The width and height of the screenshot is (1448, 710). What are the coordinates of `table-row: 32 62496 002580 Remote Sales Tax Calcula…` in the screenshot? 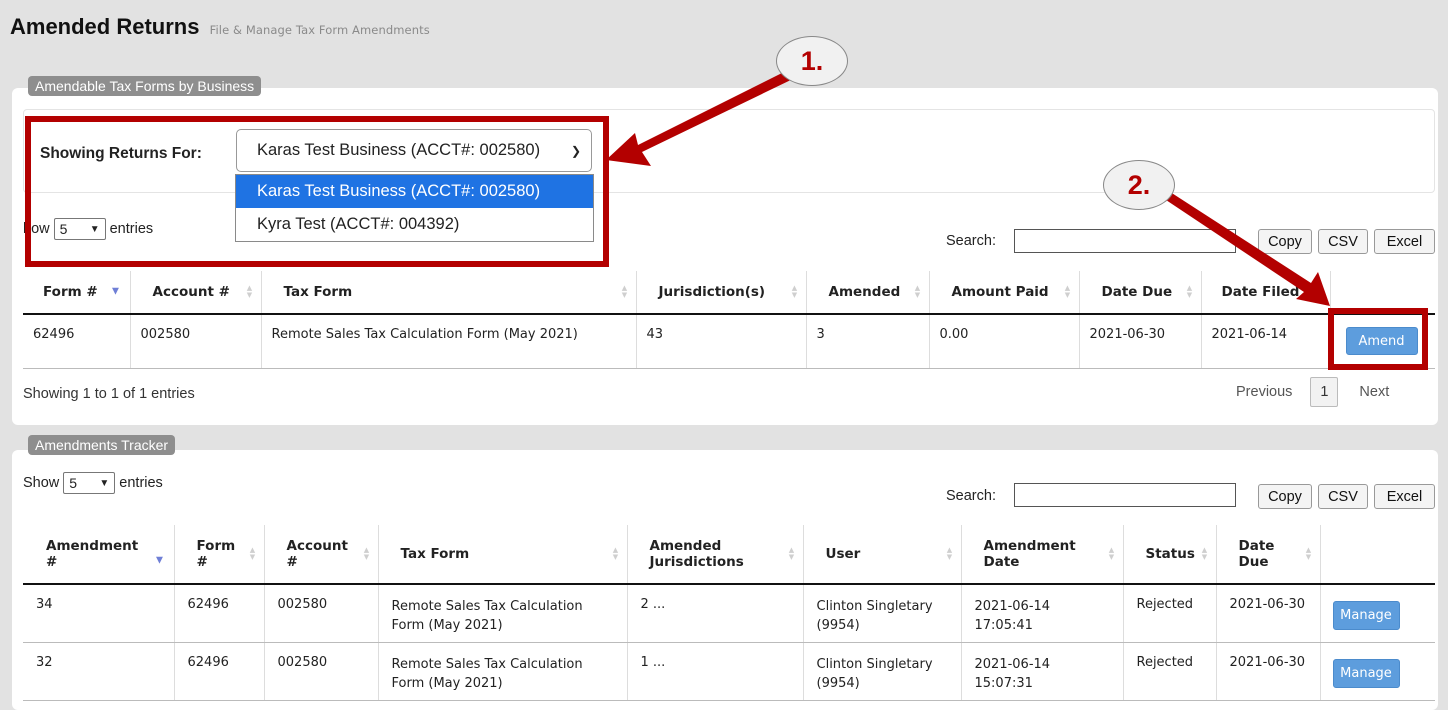 It's located at (729, 671).